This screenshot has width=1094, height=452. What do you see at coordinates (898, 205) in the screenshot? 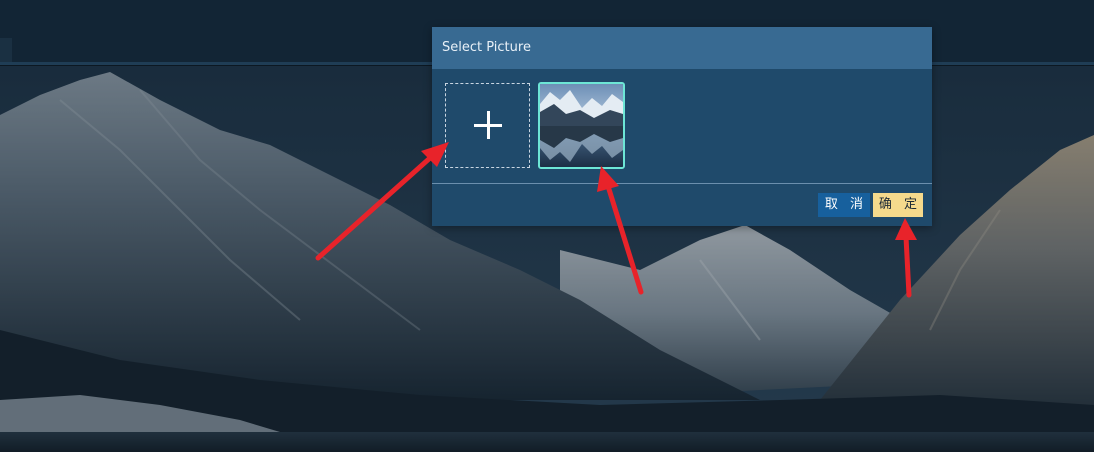
I see `confirm-button: 确 定` at bounding box center [898, 205].